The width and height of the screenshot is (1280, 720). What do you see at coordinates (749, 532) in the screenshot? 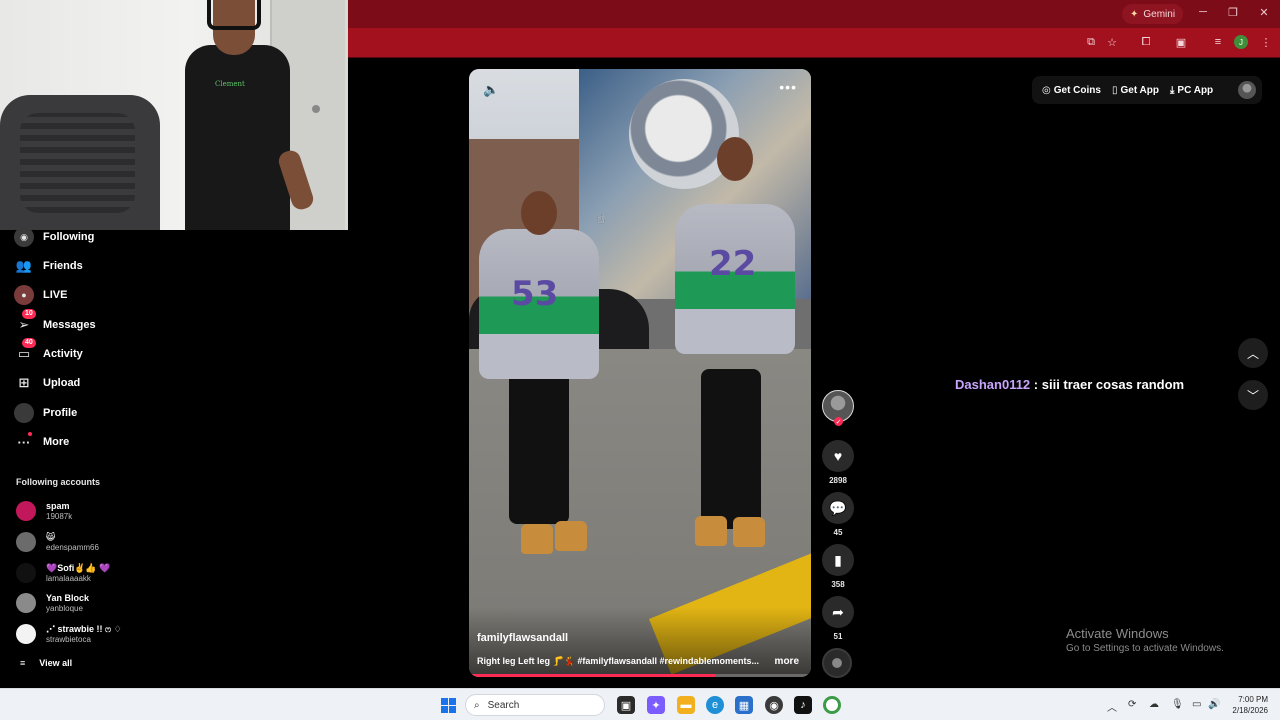
I see `person-boot` at bounding box center [749, 532].